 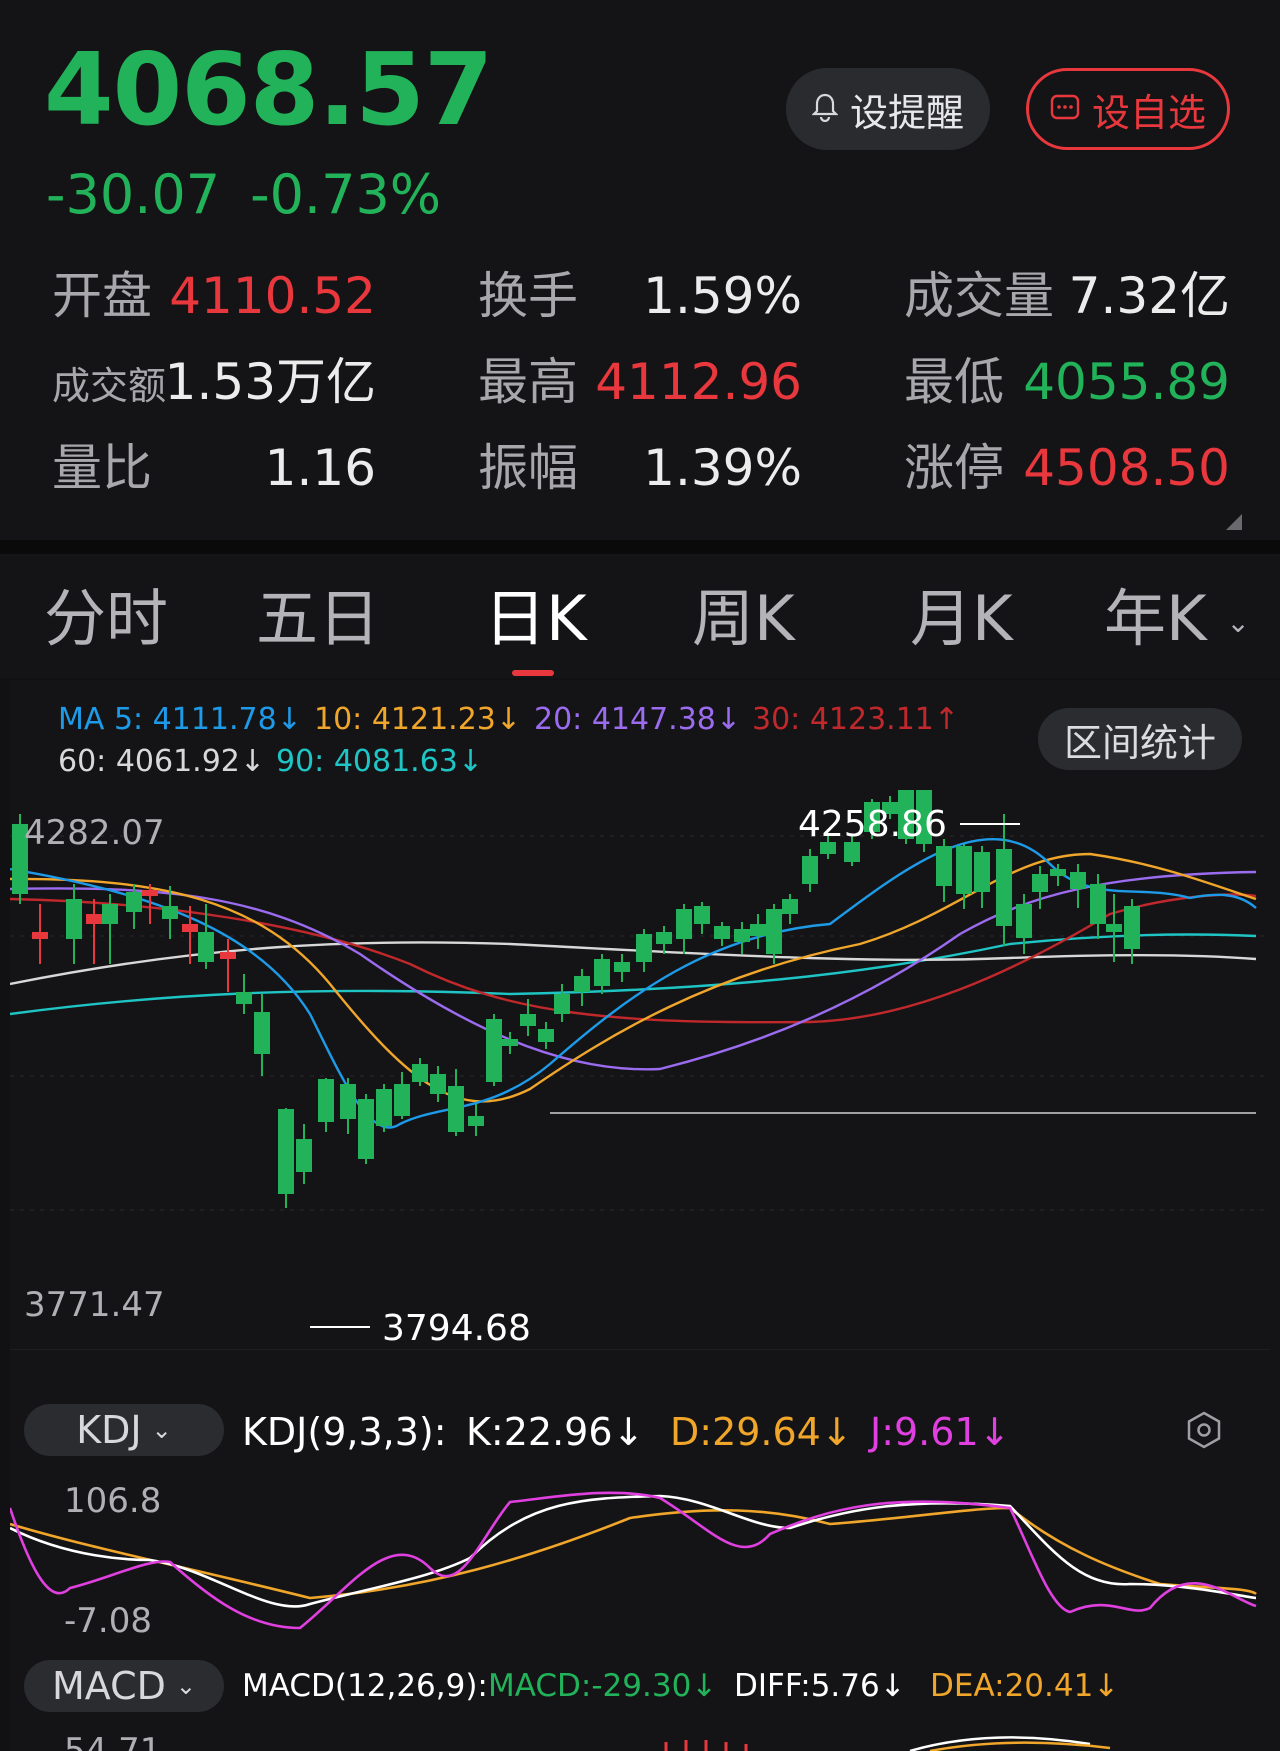 What do you see at coordinates (344, 1432) in the screenshot?
I see `kdj-title: KDJ(9,3,3):` at bounding box center [344, 1432].